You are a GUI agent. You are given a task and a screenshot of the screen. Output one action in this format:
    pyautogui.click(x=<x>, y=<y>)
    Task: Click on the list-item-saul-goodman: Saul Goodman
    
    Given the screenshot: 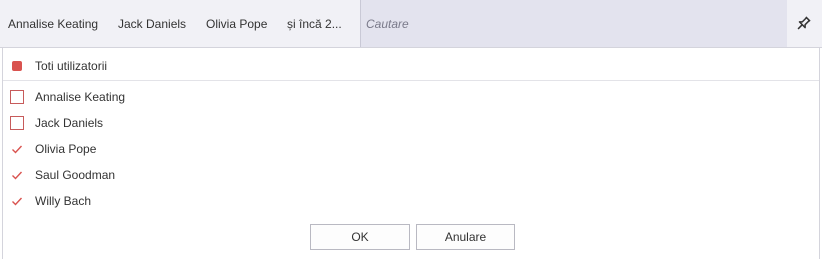 What is the action you would take?
    pyautogui.click(x=62, y=175)
    